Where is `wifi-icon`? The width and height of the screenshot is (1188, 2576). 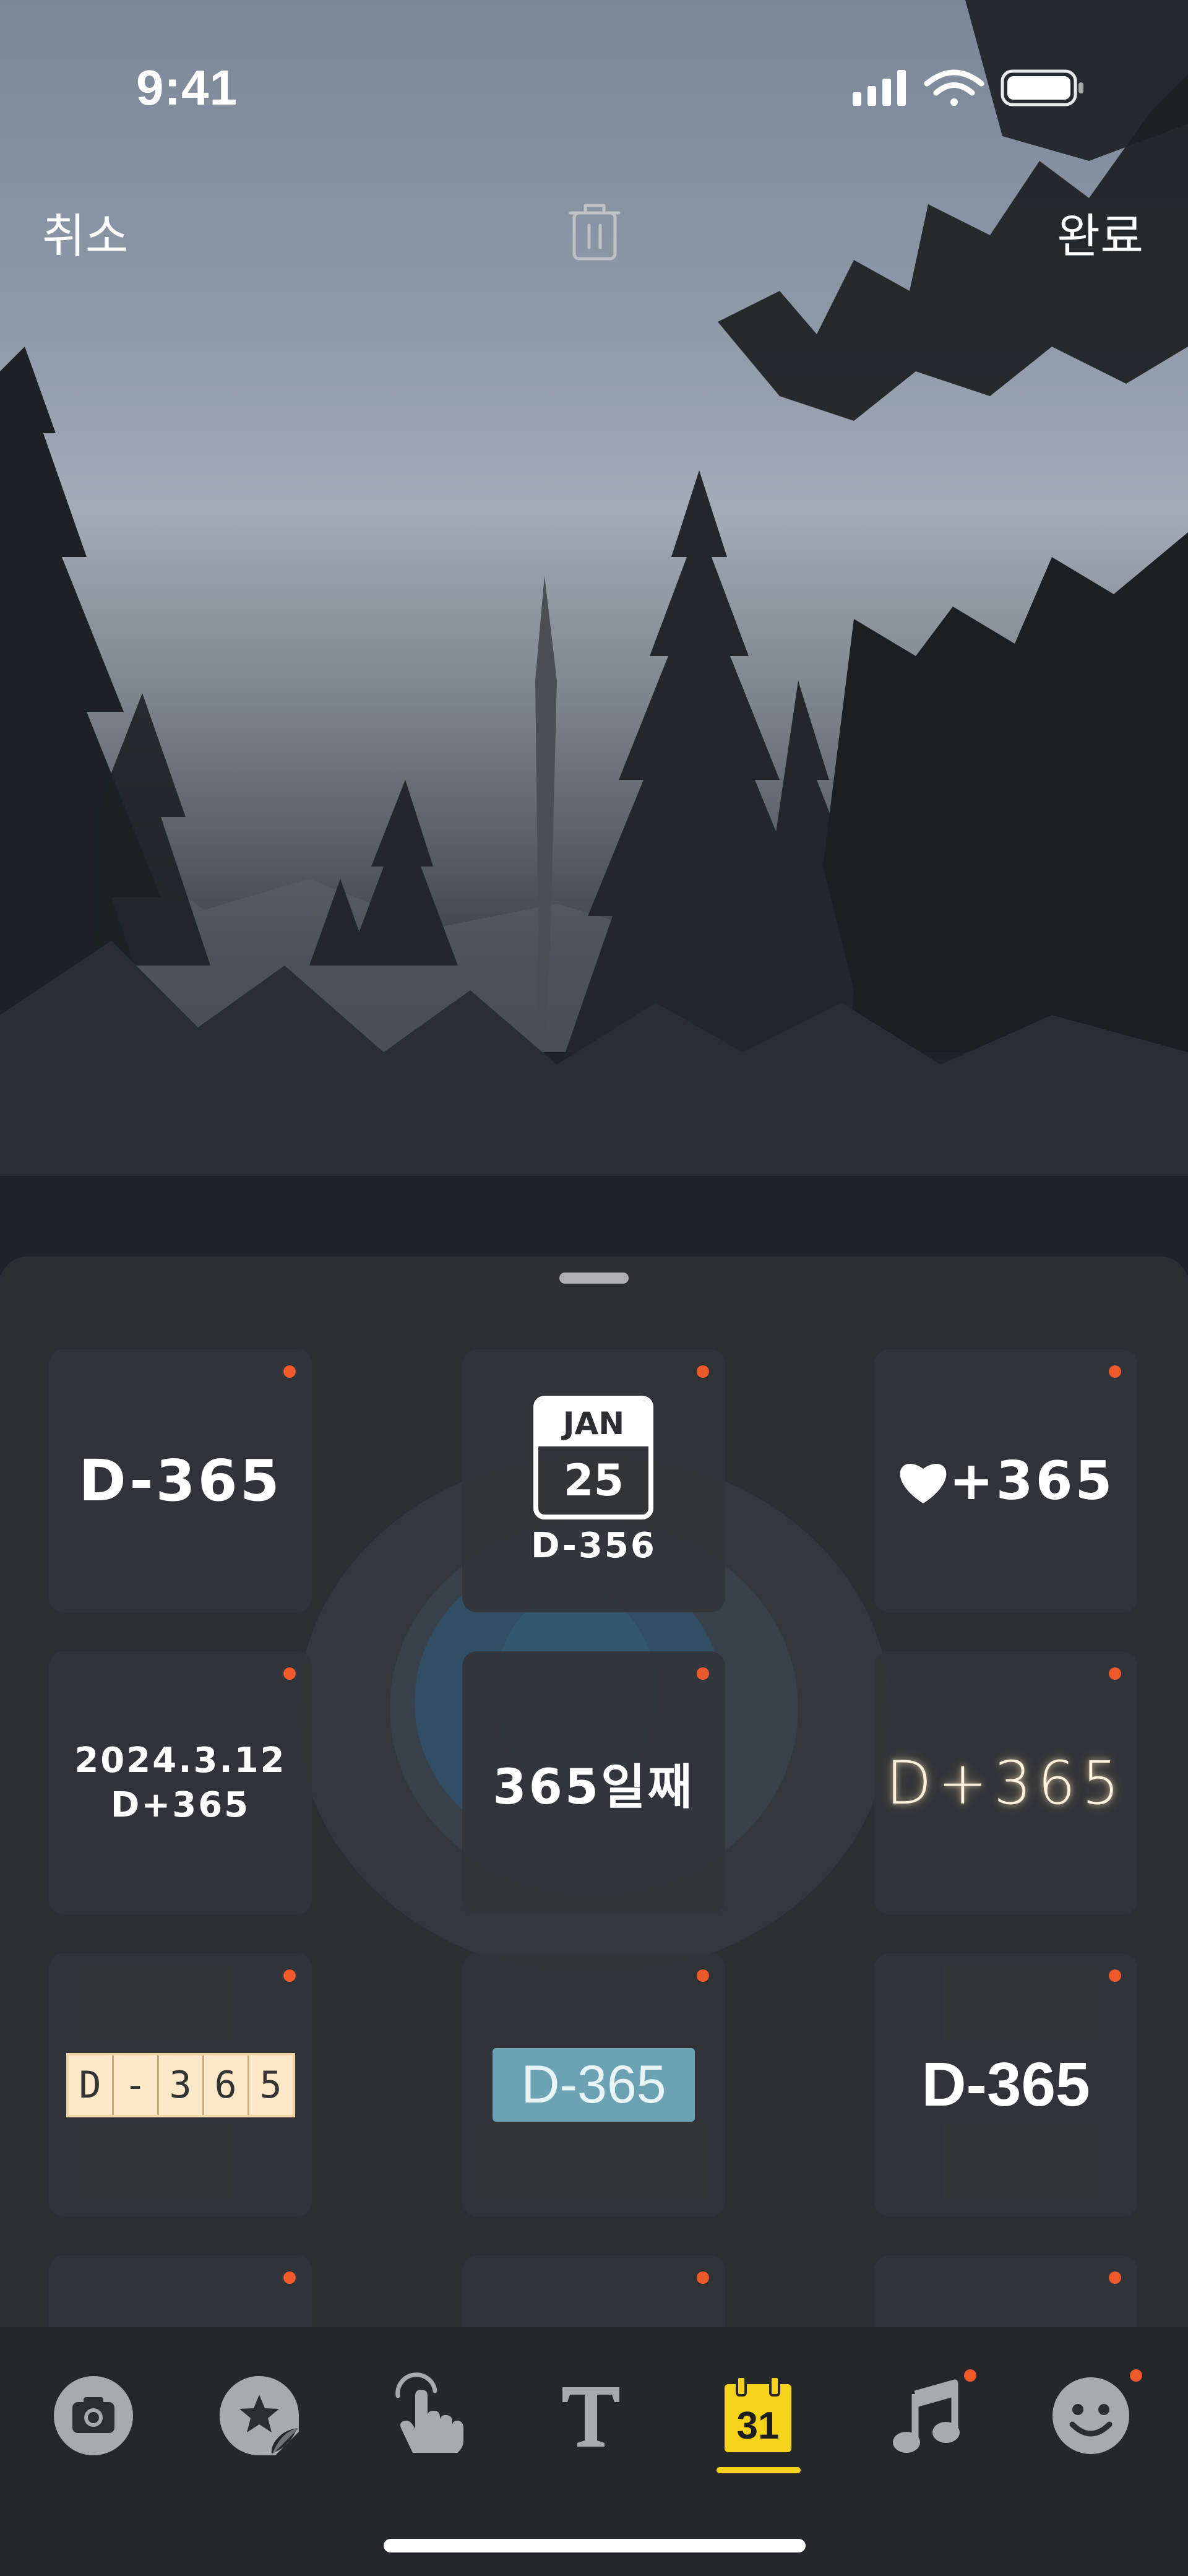 wifi-icon is located at coordinates (954, 87).